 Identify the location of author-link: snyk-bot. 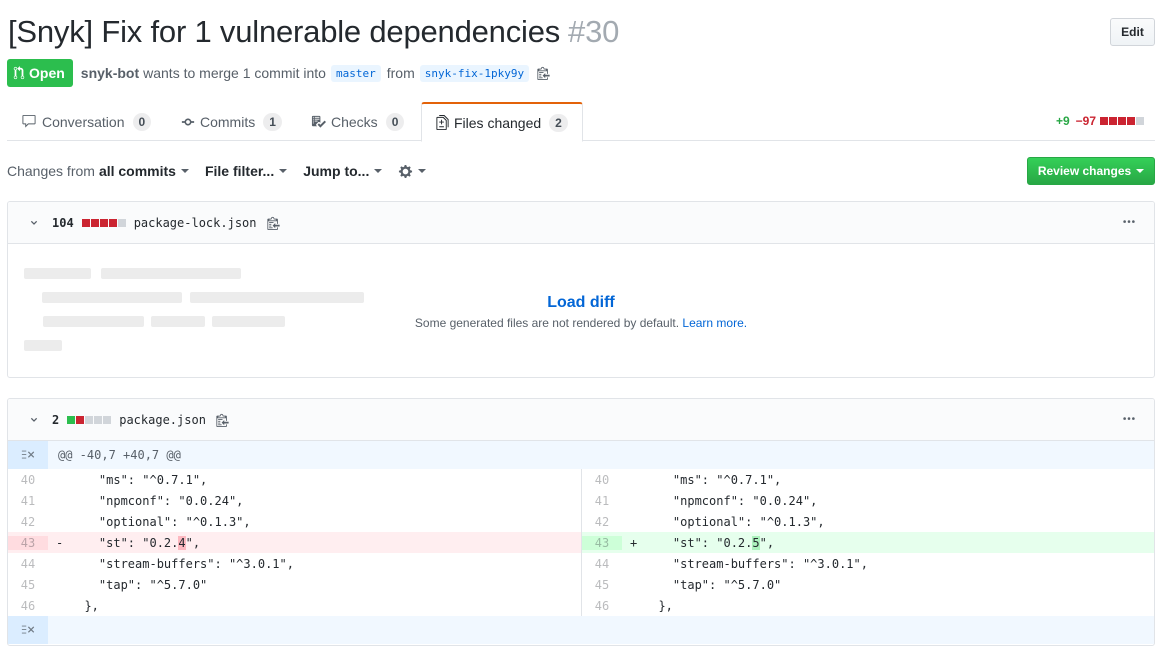
(110, 73).